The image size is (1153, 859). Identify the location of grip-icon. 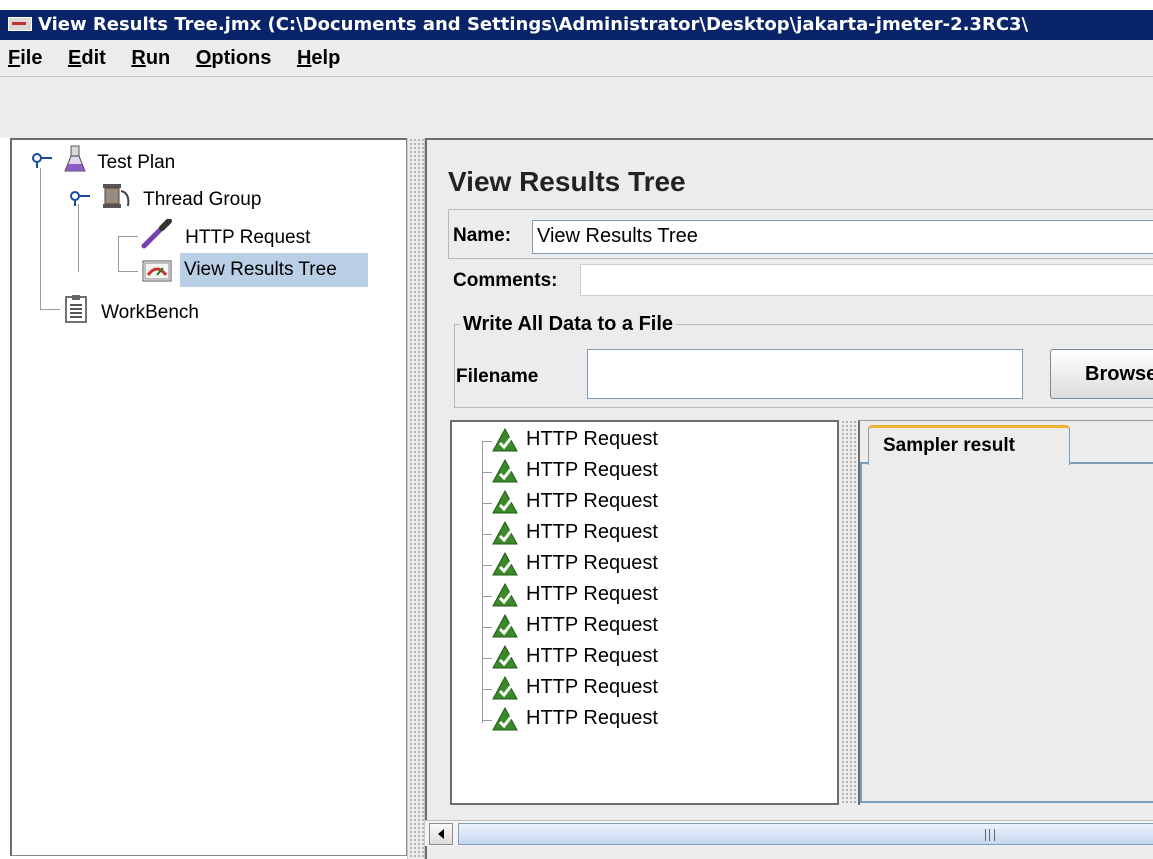
(990, 835).